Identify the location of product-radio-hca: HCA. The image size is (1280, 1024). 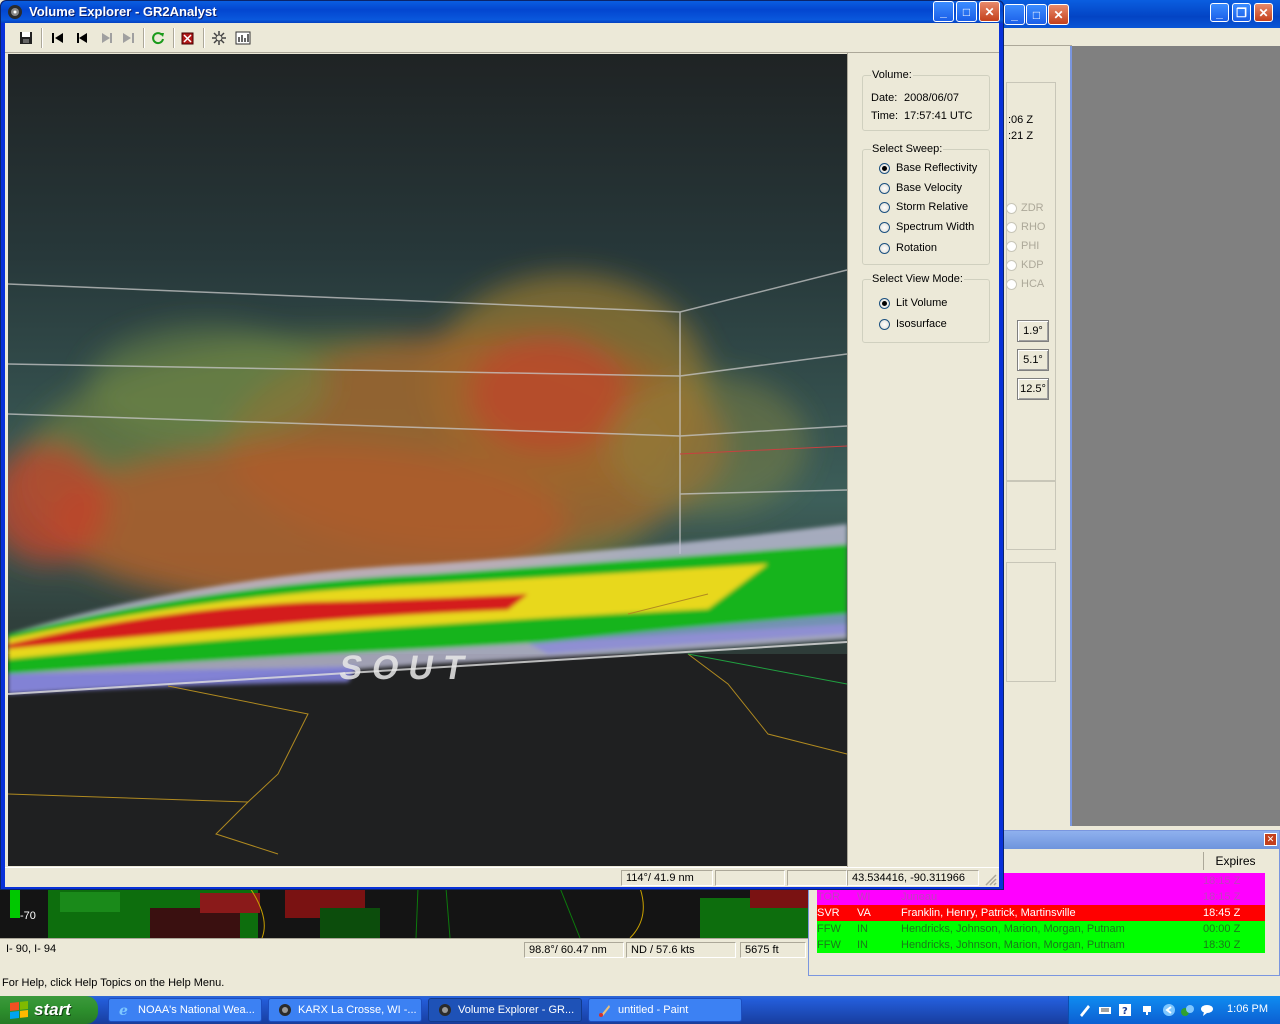
(1025, 284).